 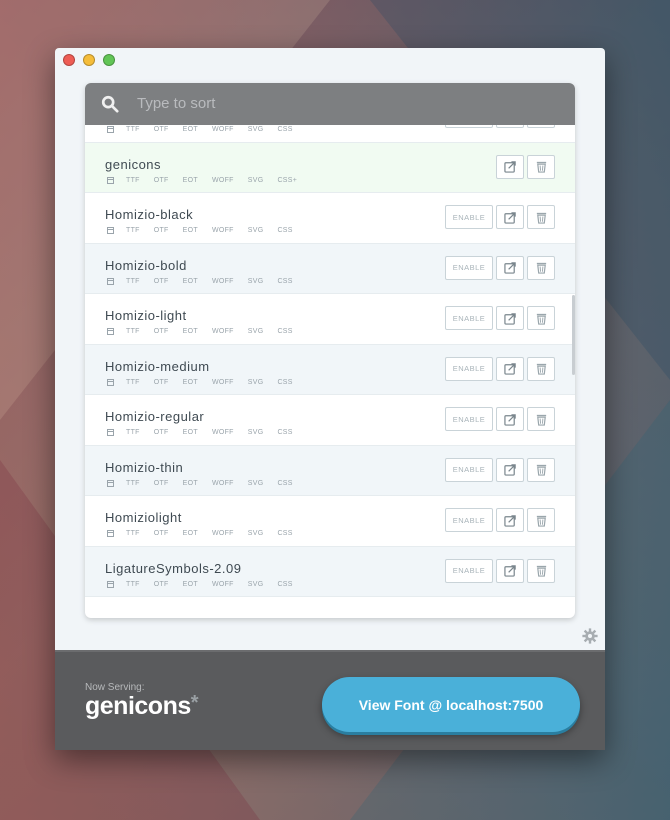 What do you see at coordinates (89, 60) in the screenshot?
I see `minimize-window-button` at bounding box center [89, 60].